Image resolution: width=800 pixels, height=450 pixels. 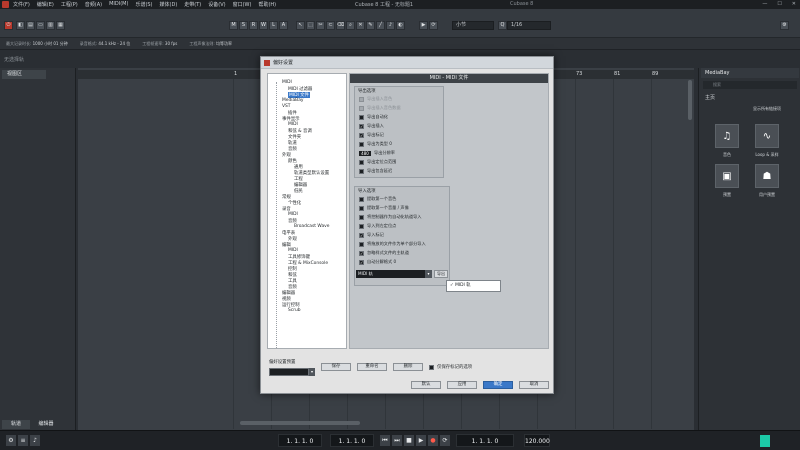 I want to click on menu-window: 窗口(W), so click(x=242, y=4).